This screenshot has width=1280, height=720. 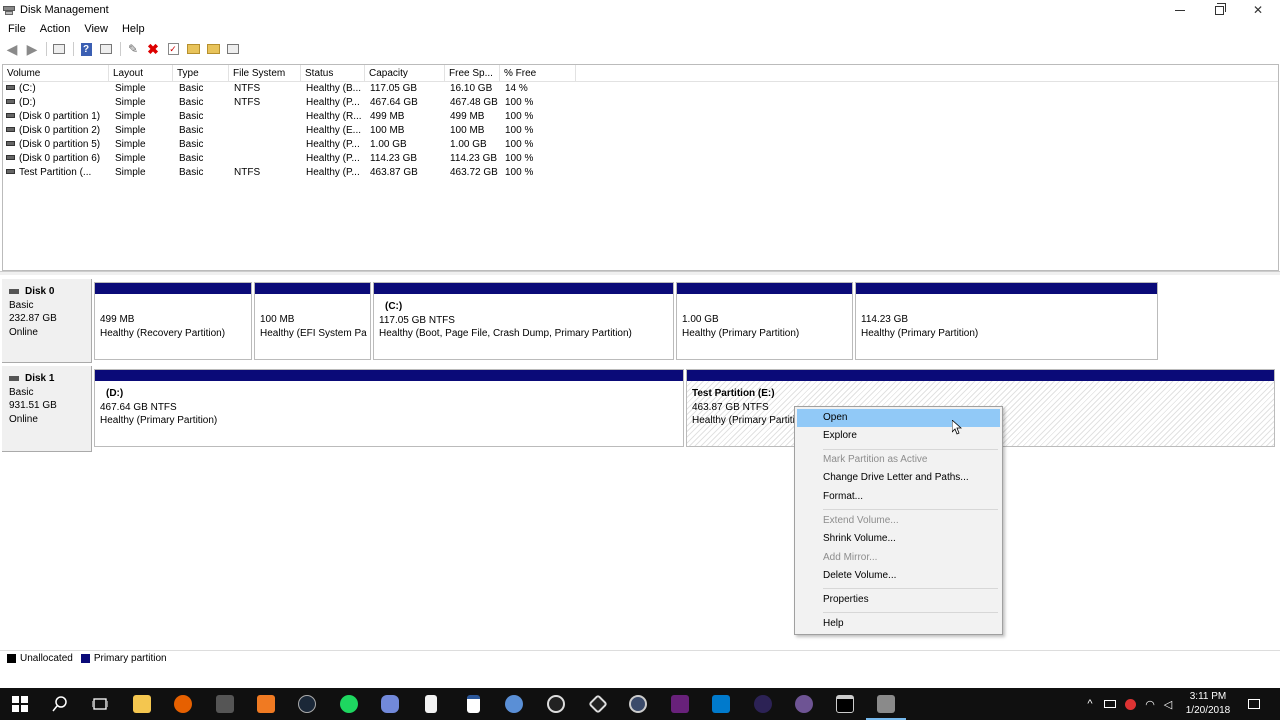 I want to click on visual-studio-icon, so click(x=680, y=704).